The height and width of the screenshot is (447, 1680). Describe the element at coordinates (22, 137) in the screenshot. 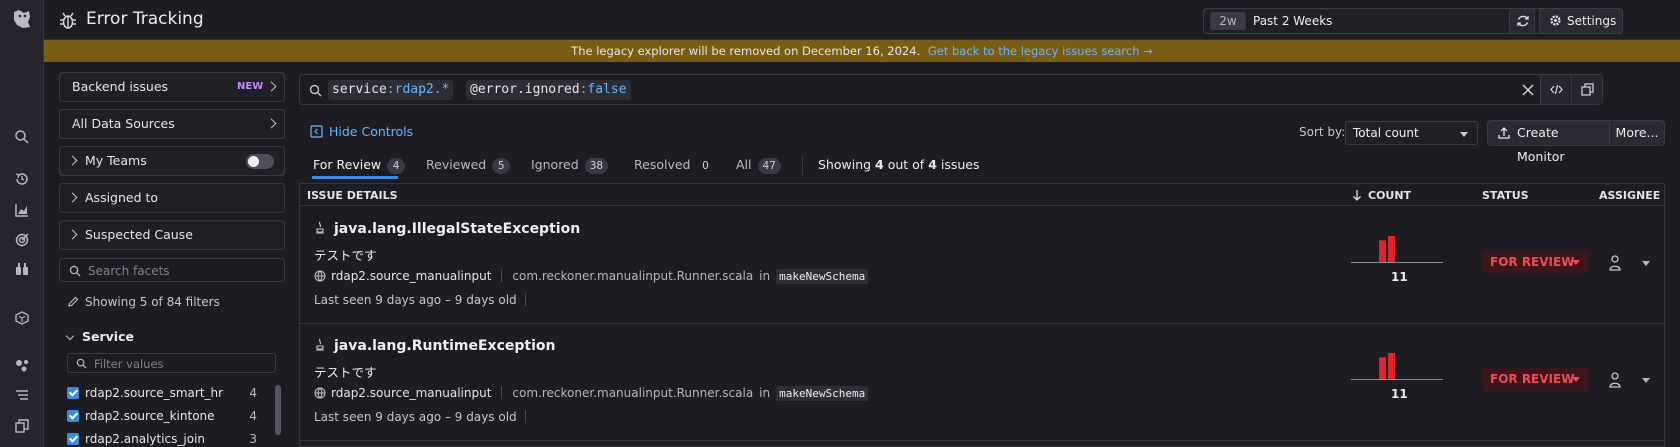

I see `search-icon` at that location.